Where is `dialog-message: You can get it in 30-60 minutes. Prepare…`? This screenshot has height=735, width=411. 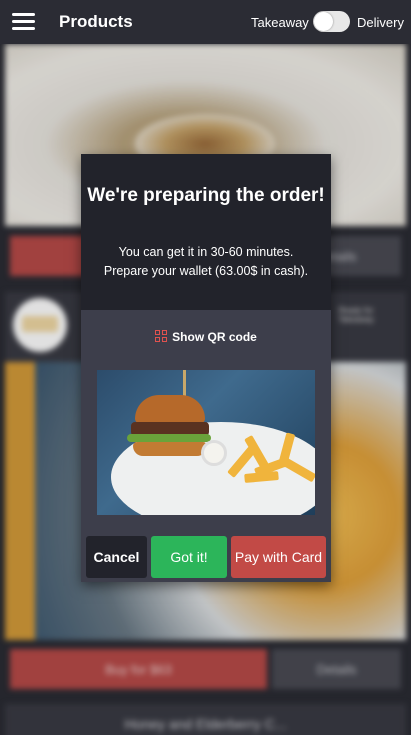
dialog-message: You can get it in 30-60 minutes. Prepare… is located at coordinates (206, 262).